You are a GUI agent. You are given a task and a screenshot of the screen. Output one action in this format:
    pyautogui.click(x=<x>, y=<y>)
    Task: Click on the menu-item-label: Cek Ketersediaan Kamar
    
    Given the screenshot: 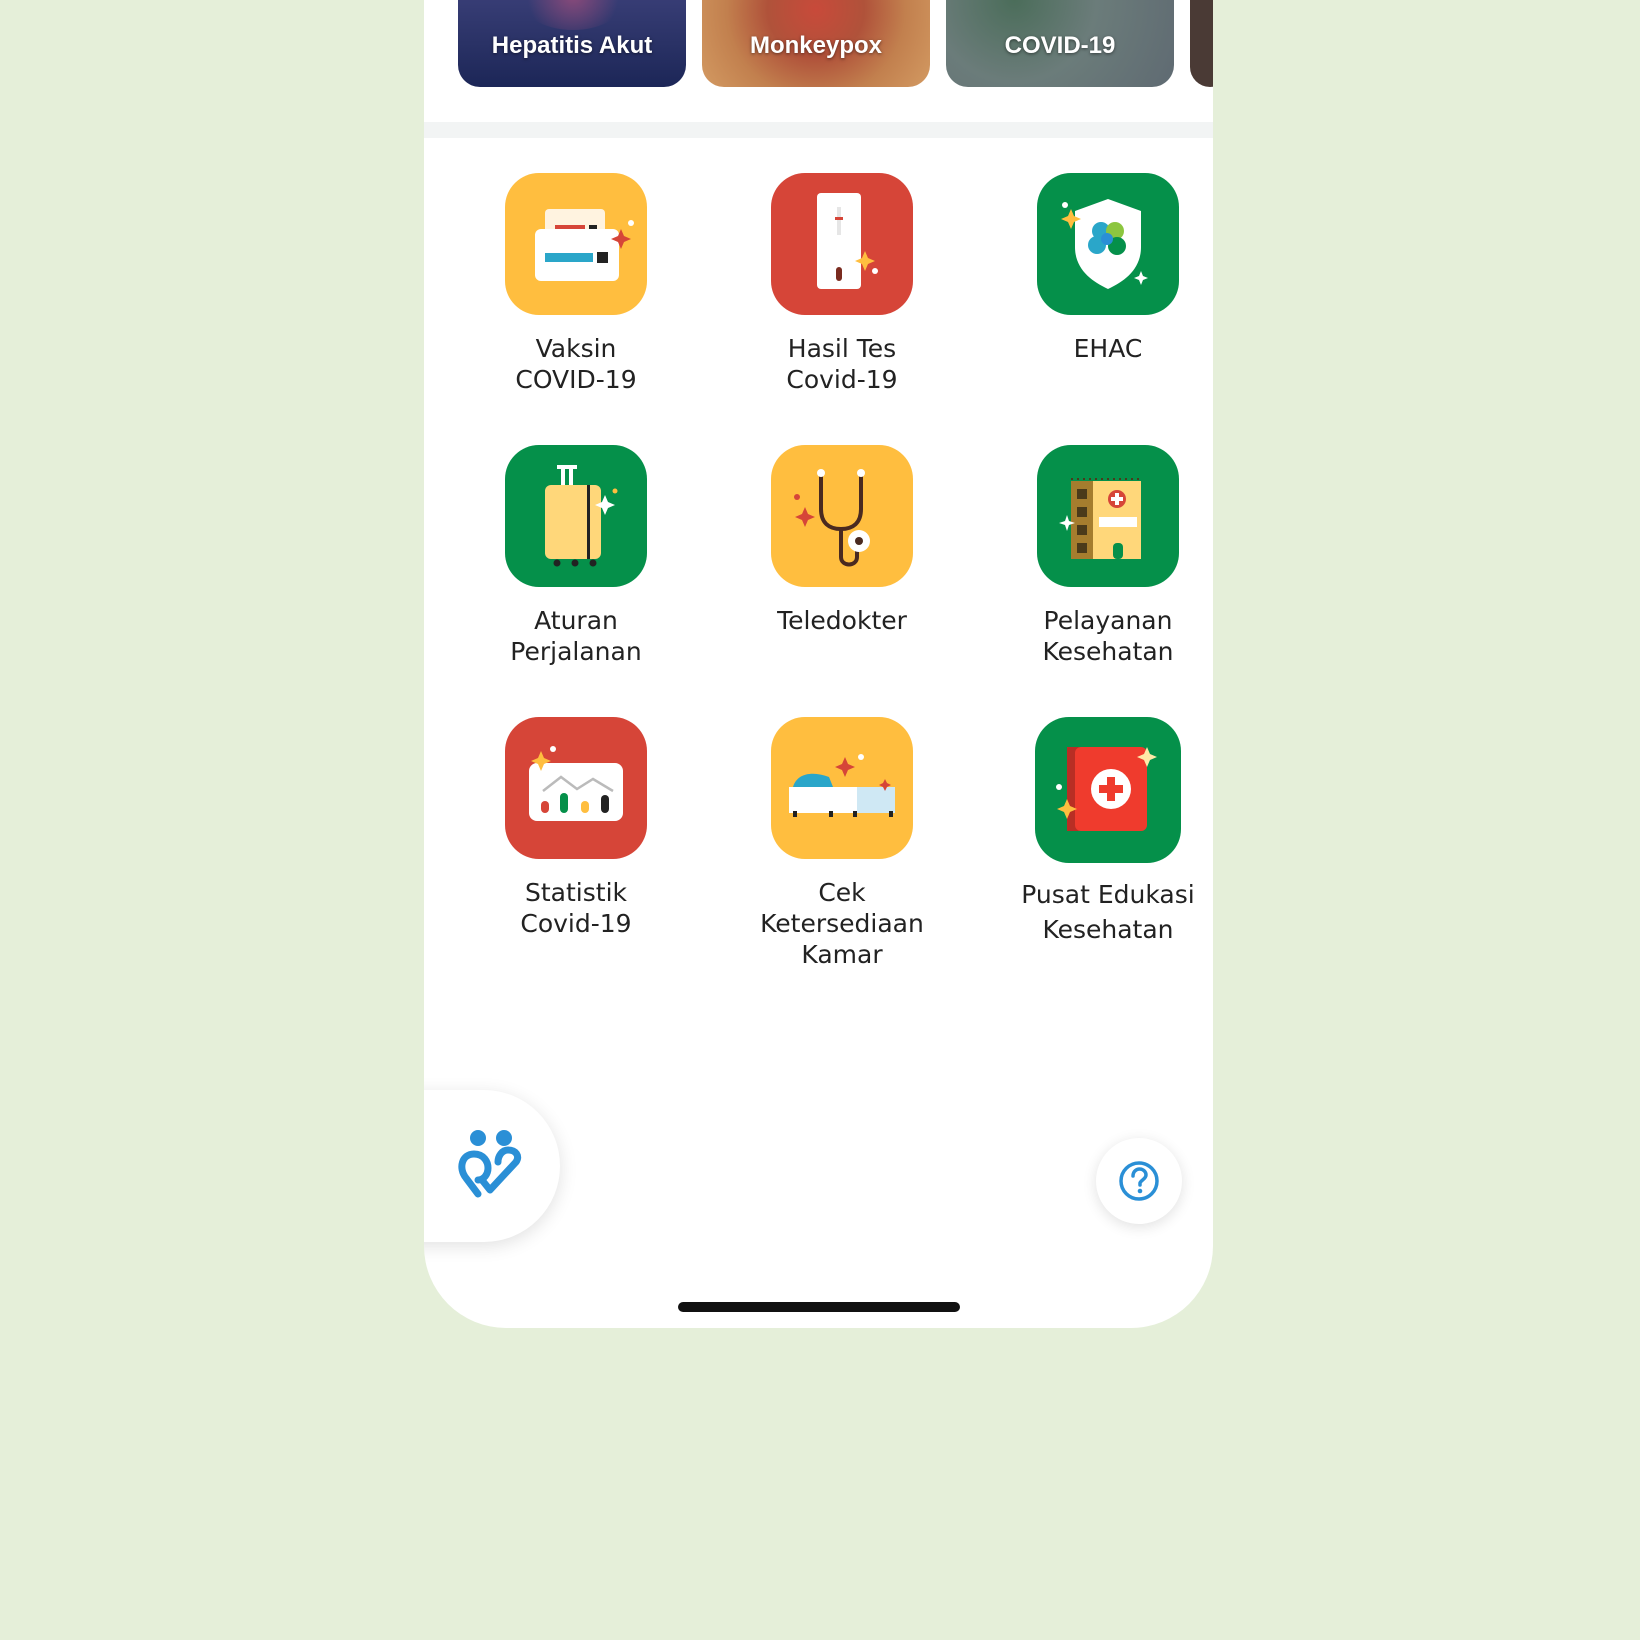 What is the action you would take?
    pyautogui.click(x=842, y=923)
    